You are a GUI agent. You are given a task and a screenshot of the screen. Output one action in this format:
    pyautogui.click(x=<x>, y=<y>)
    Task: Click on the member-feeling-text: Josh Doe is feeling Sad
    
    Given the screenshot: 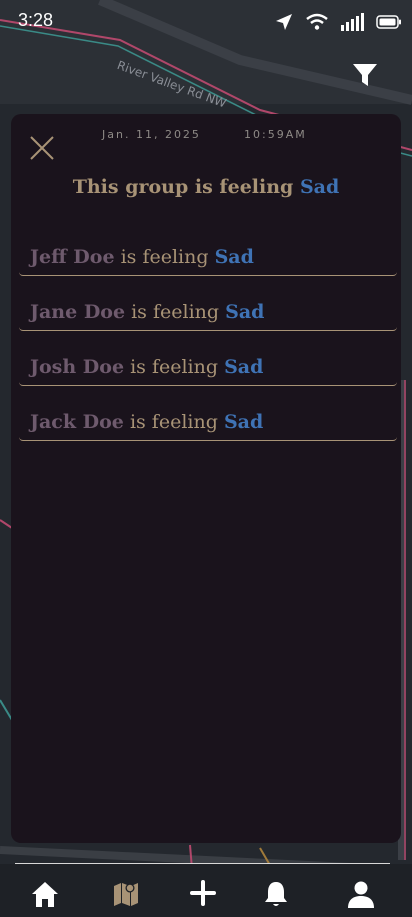 What is the action you would take?
    pyautogui.click(x=146, y=367)
    